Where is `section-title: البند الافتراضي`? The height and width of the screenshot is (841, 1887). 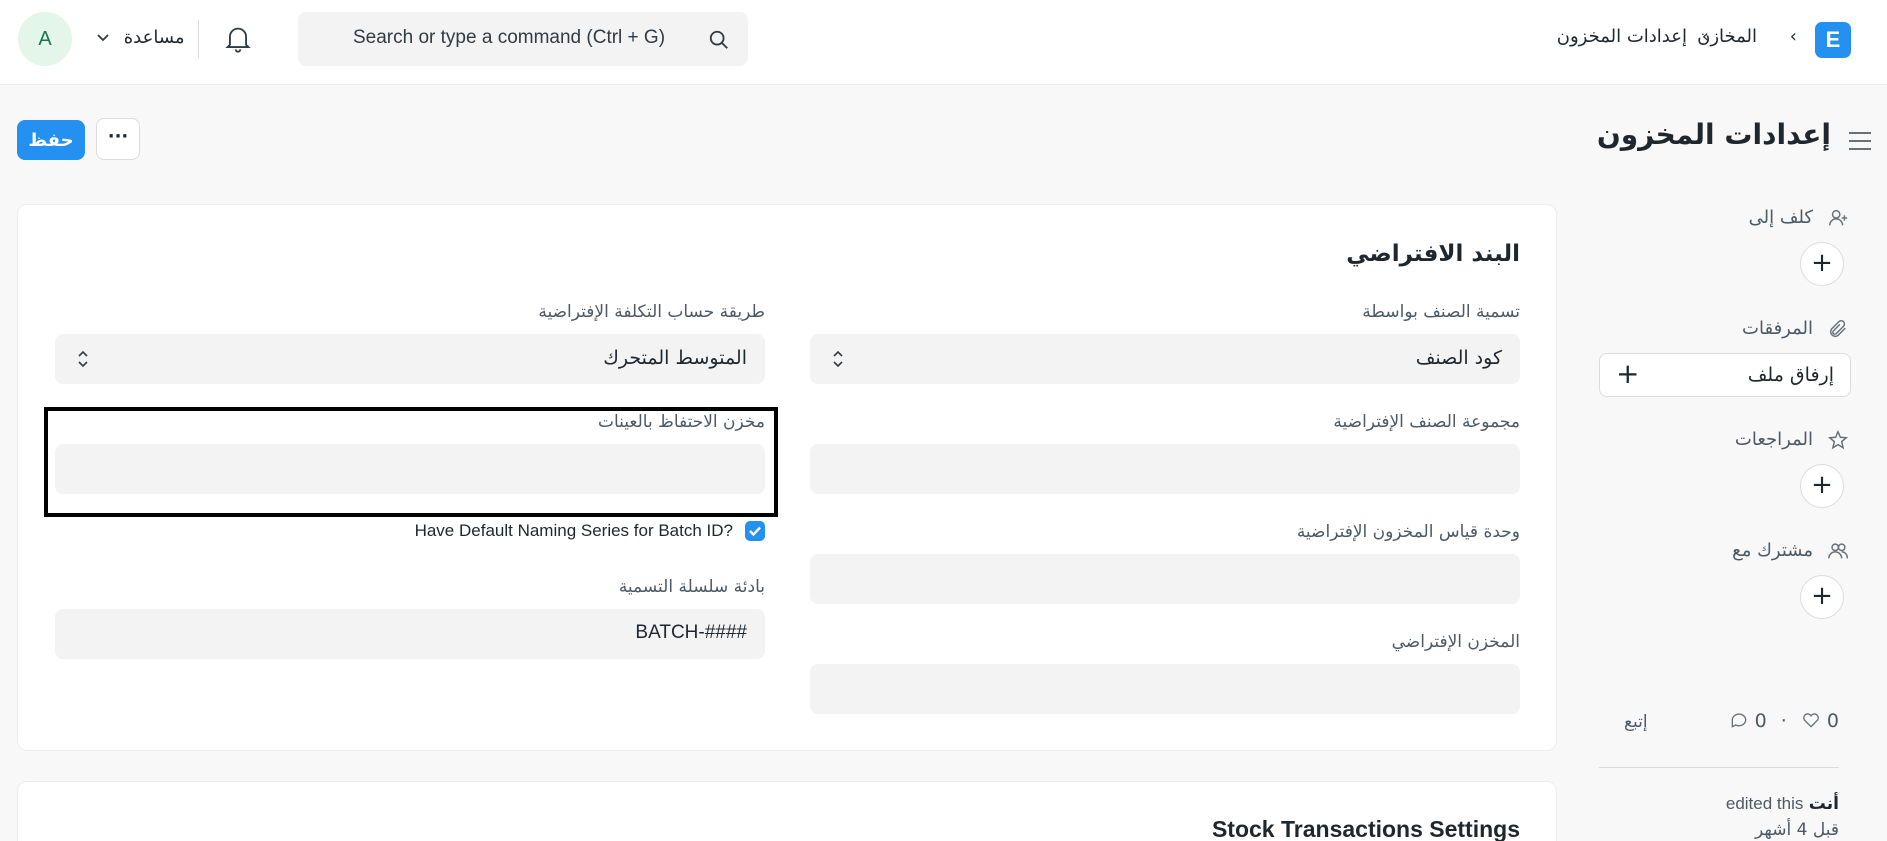
section-title: البند الافتراضي is located at coordinates (1433, 254).